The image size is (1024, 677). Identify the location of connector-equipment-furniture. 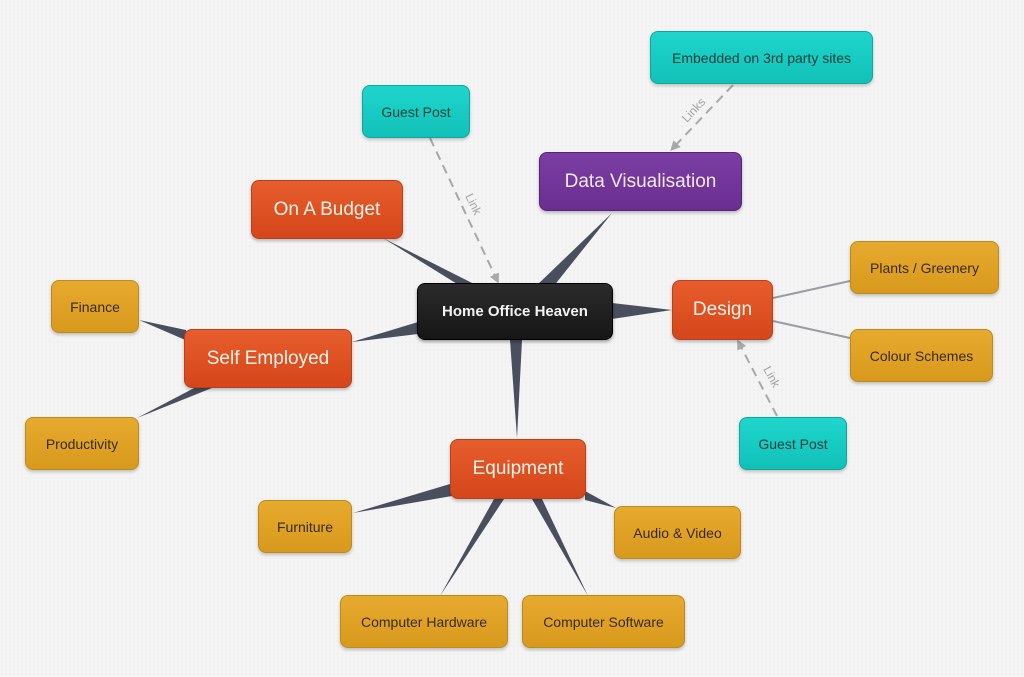
(402, 498).